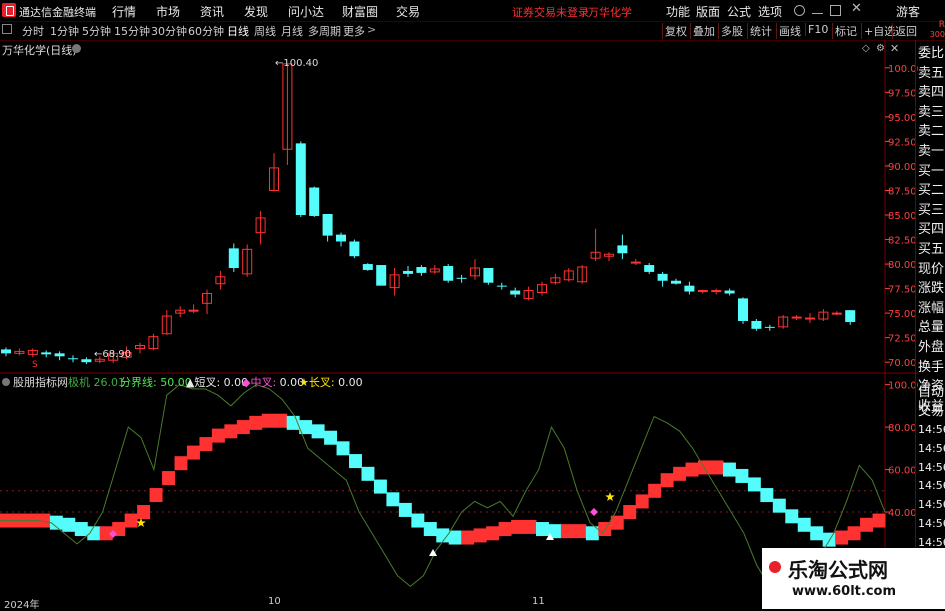  What do you see at coordinates (817, 9) in the screenshot?
I see `minimize-icon` at bounding box center [817, 9].